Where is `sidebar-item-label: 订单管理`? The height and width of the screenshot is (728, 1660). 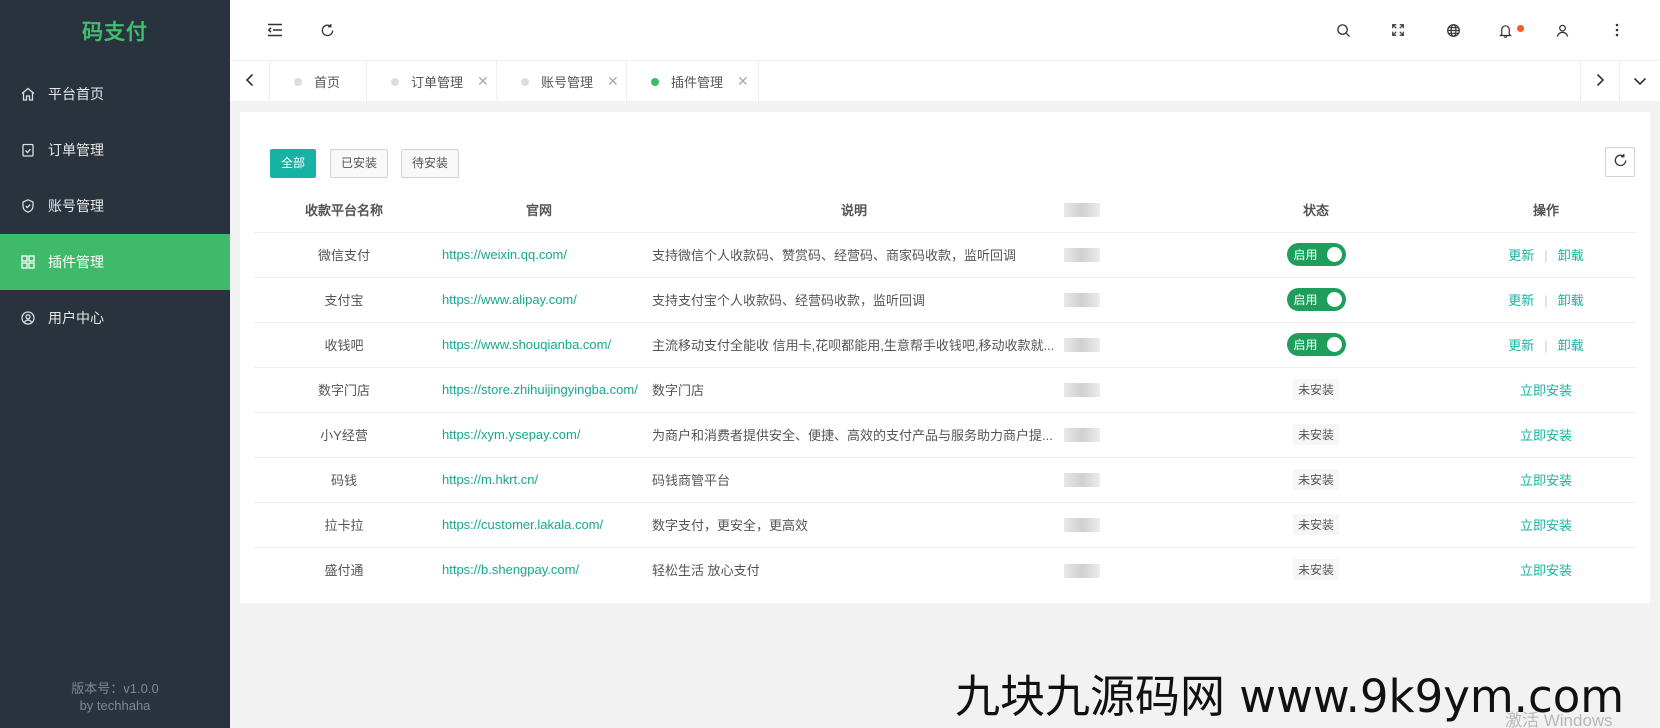 sidebar-item-label: 订单管理 is located at coordinates (76, 150).